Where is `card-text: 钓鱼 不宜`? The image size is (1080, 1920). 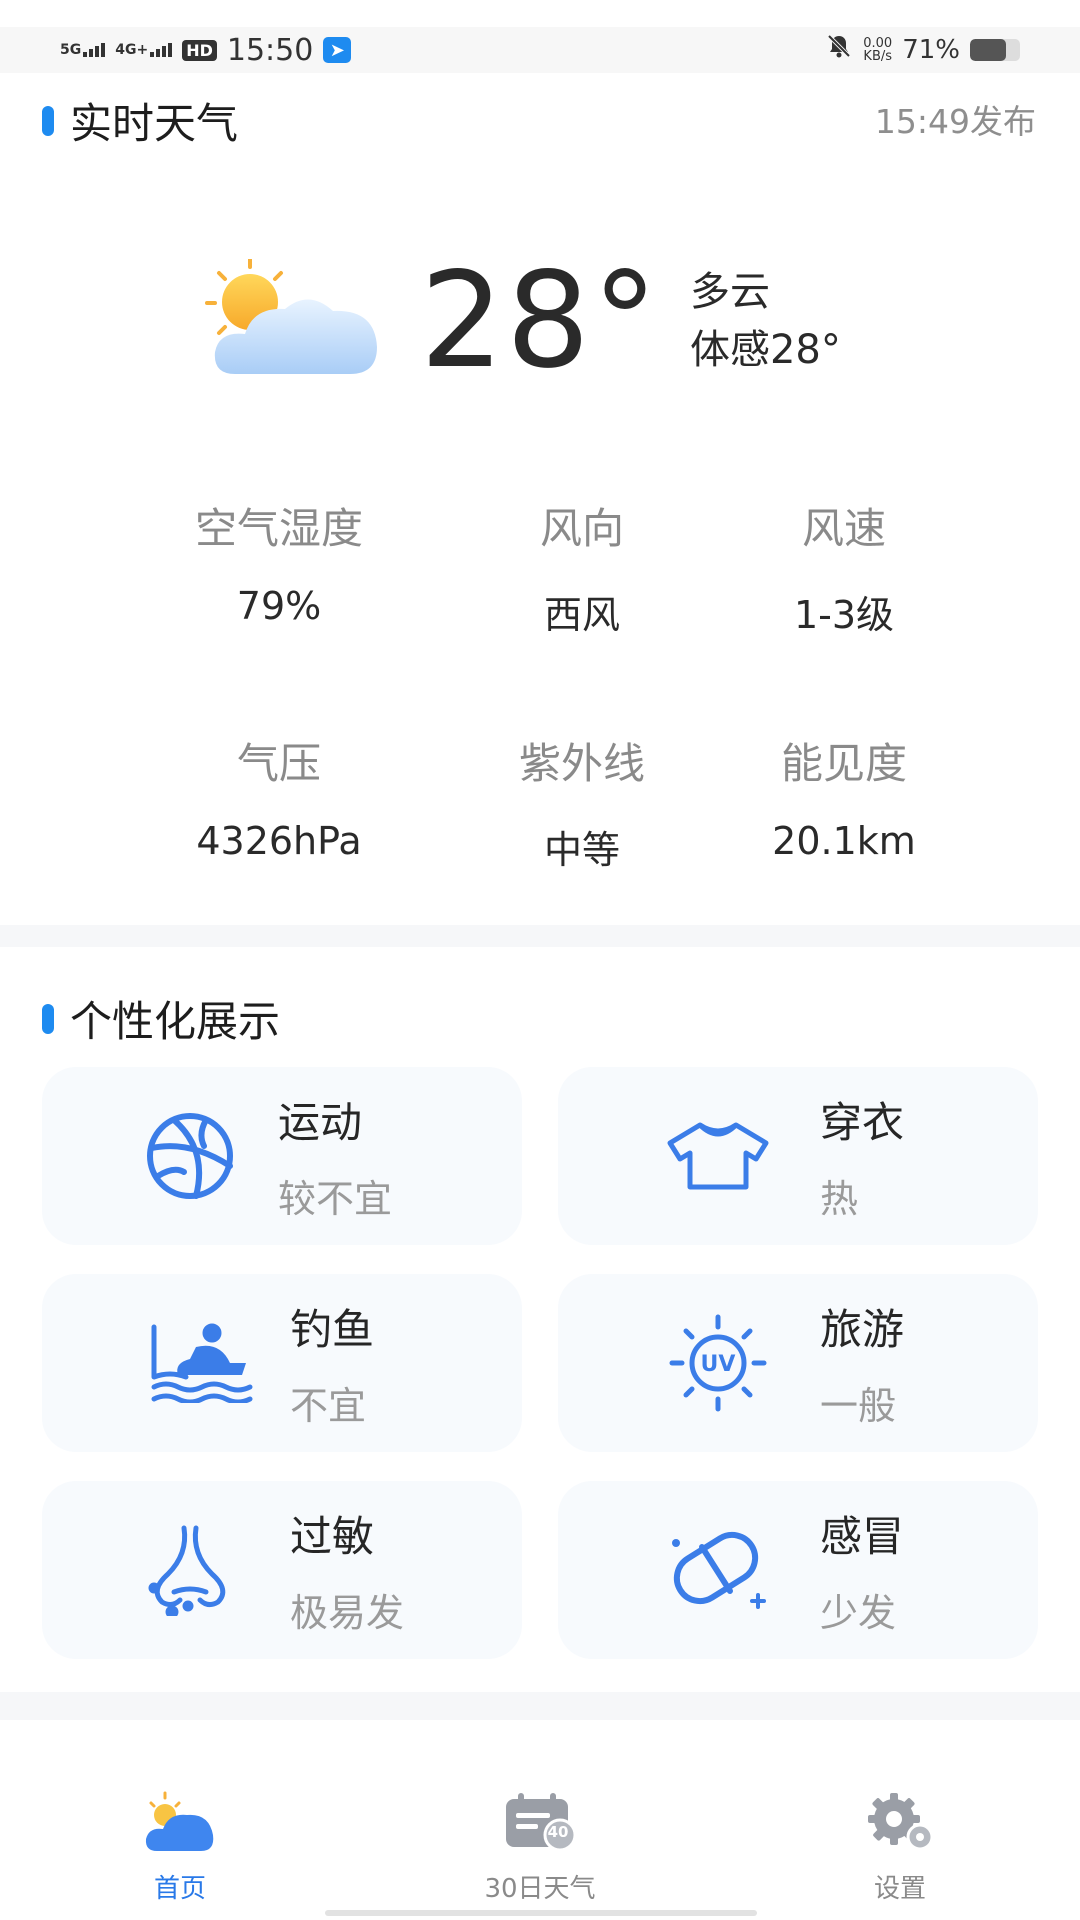
card-text: 钓鱼 不宜 is located at coordinates (332, 1363).